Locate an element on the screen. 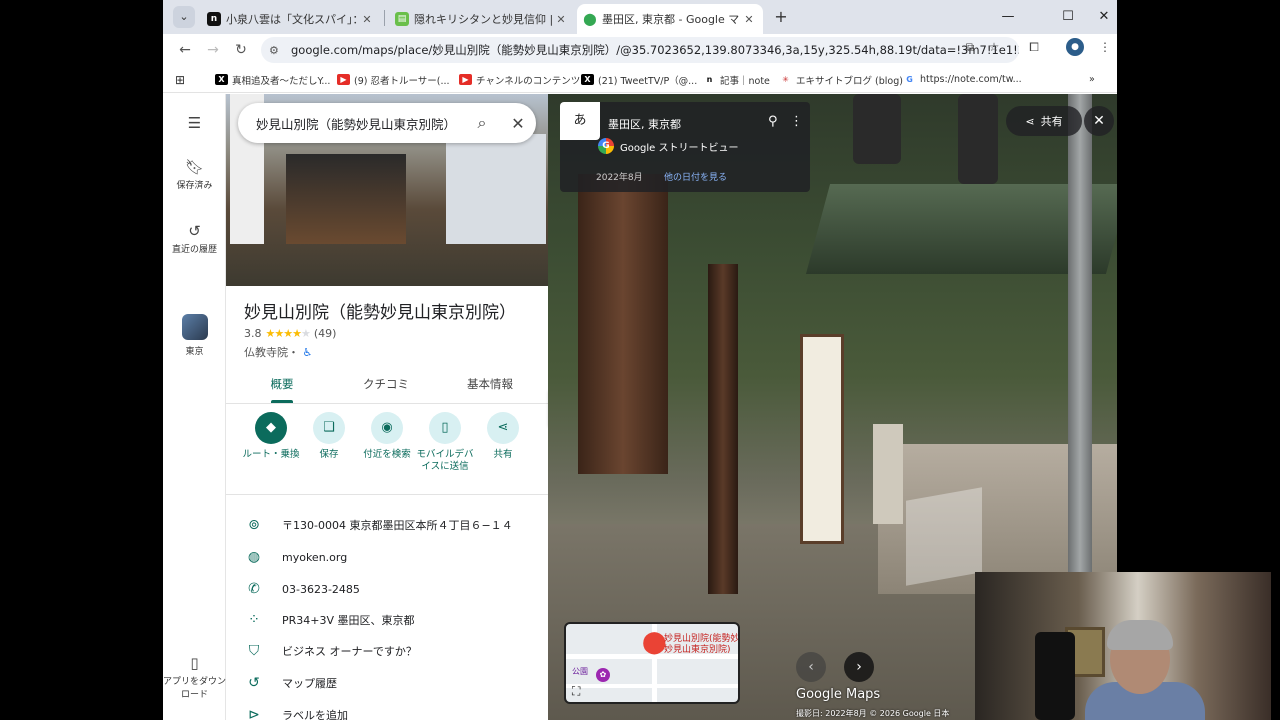 The width and height of the screenshot is (1280, 720). claim-business-row: ⛉ ビジネス オーナーですか？ is located at coordinates (387, 651).